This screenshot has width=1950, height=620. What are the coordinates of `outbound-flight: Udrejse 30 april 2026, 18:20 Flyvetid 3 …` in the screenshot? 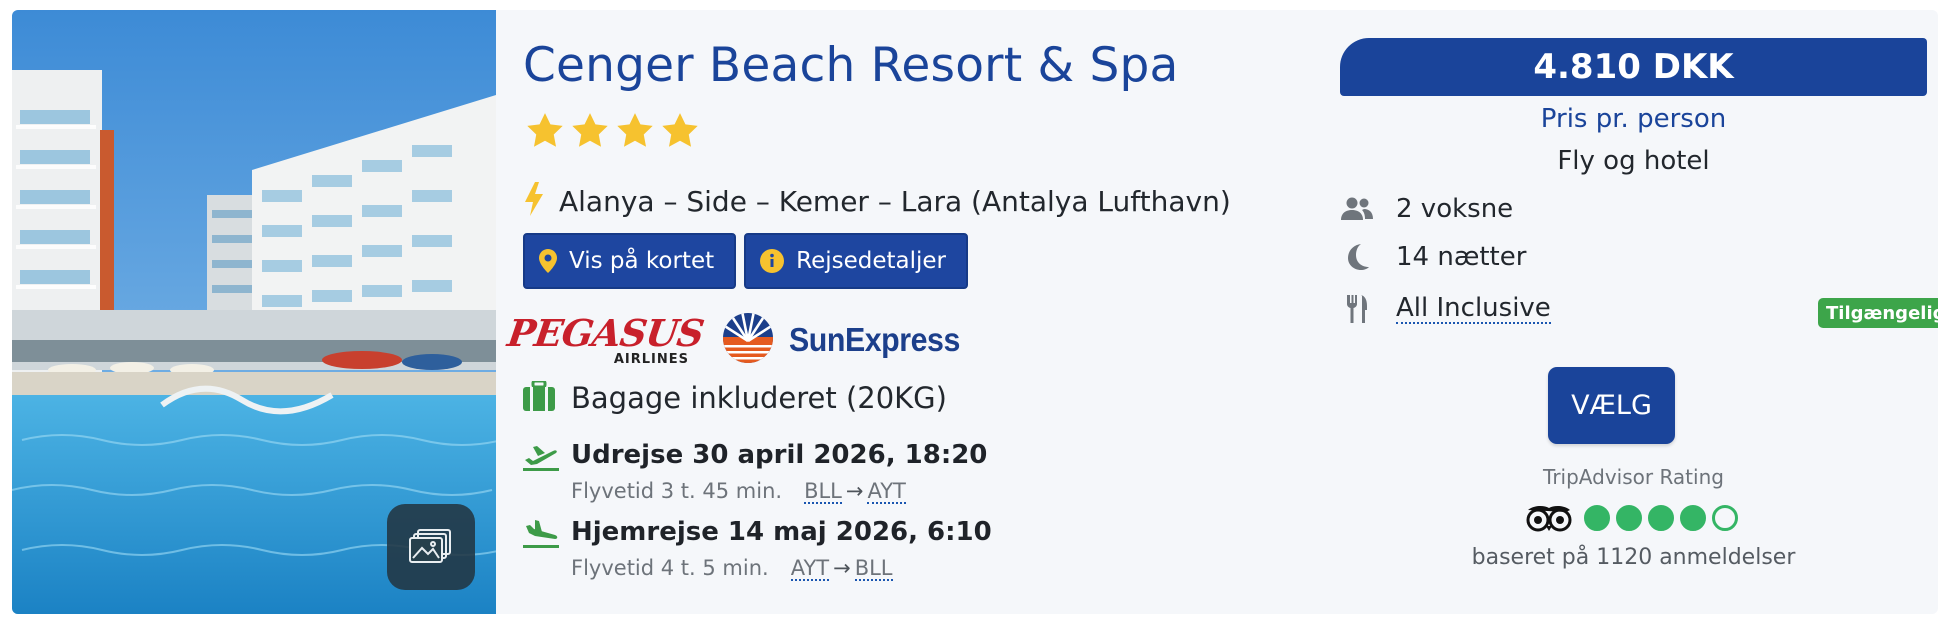 It's located at (755, 472).